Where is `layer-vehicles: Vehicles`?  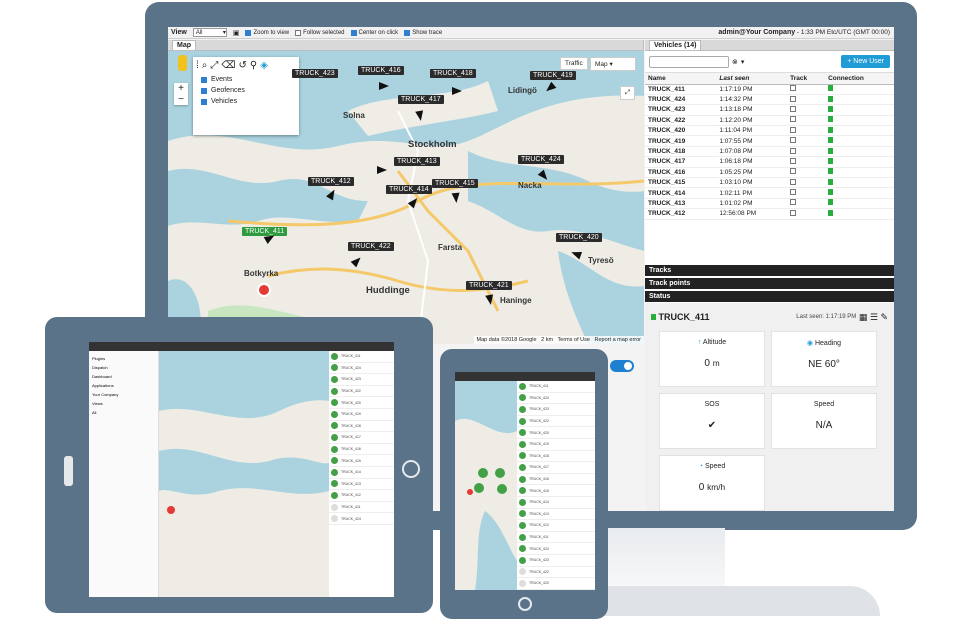 layer-vehicles: Vehicles is located at coordinates (246, 101).